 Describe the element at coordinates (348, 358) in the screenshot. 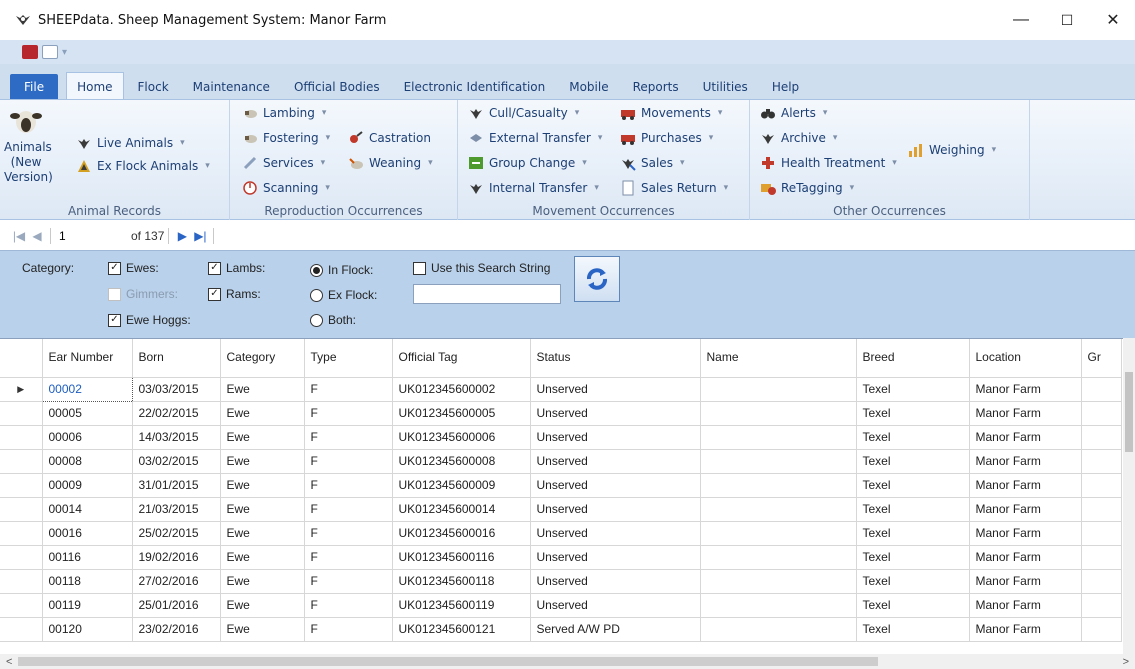

I see `column-header: Type` at that location.